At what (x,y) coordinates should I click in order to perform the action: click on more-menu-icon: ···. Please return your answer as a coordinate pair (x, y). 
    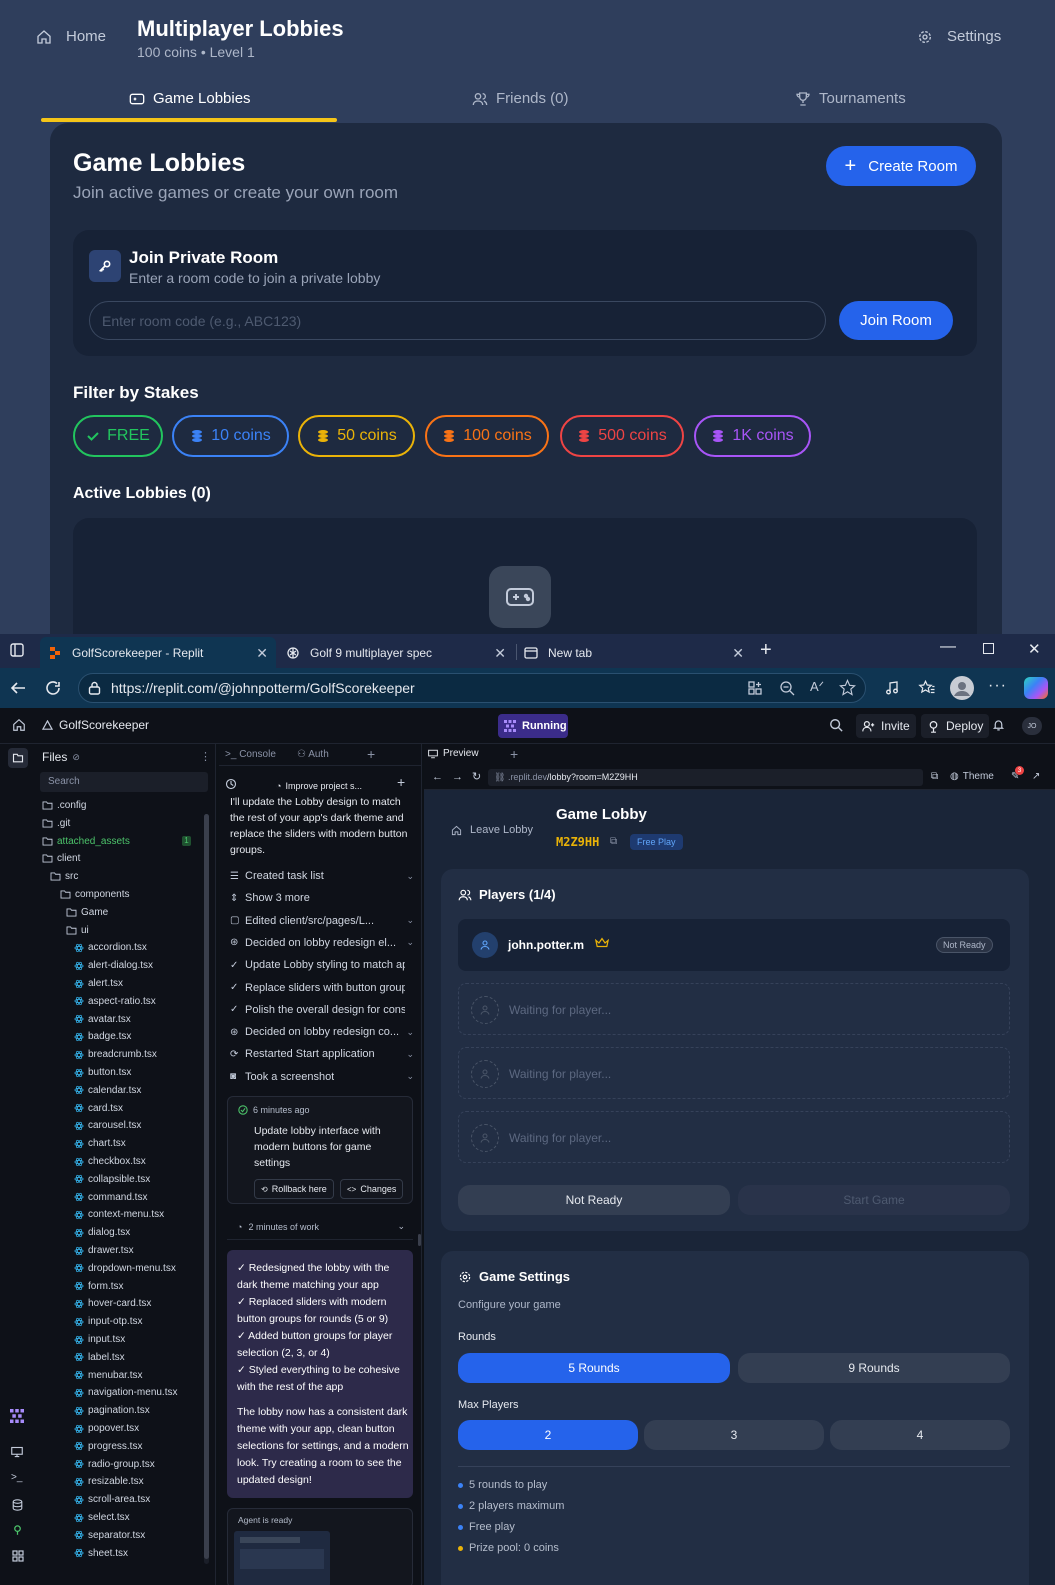
    Looking at the image, I should click on (997, 686).